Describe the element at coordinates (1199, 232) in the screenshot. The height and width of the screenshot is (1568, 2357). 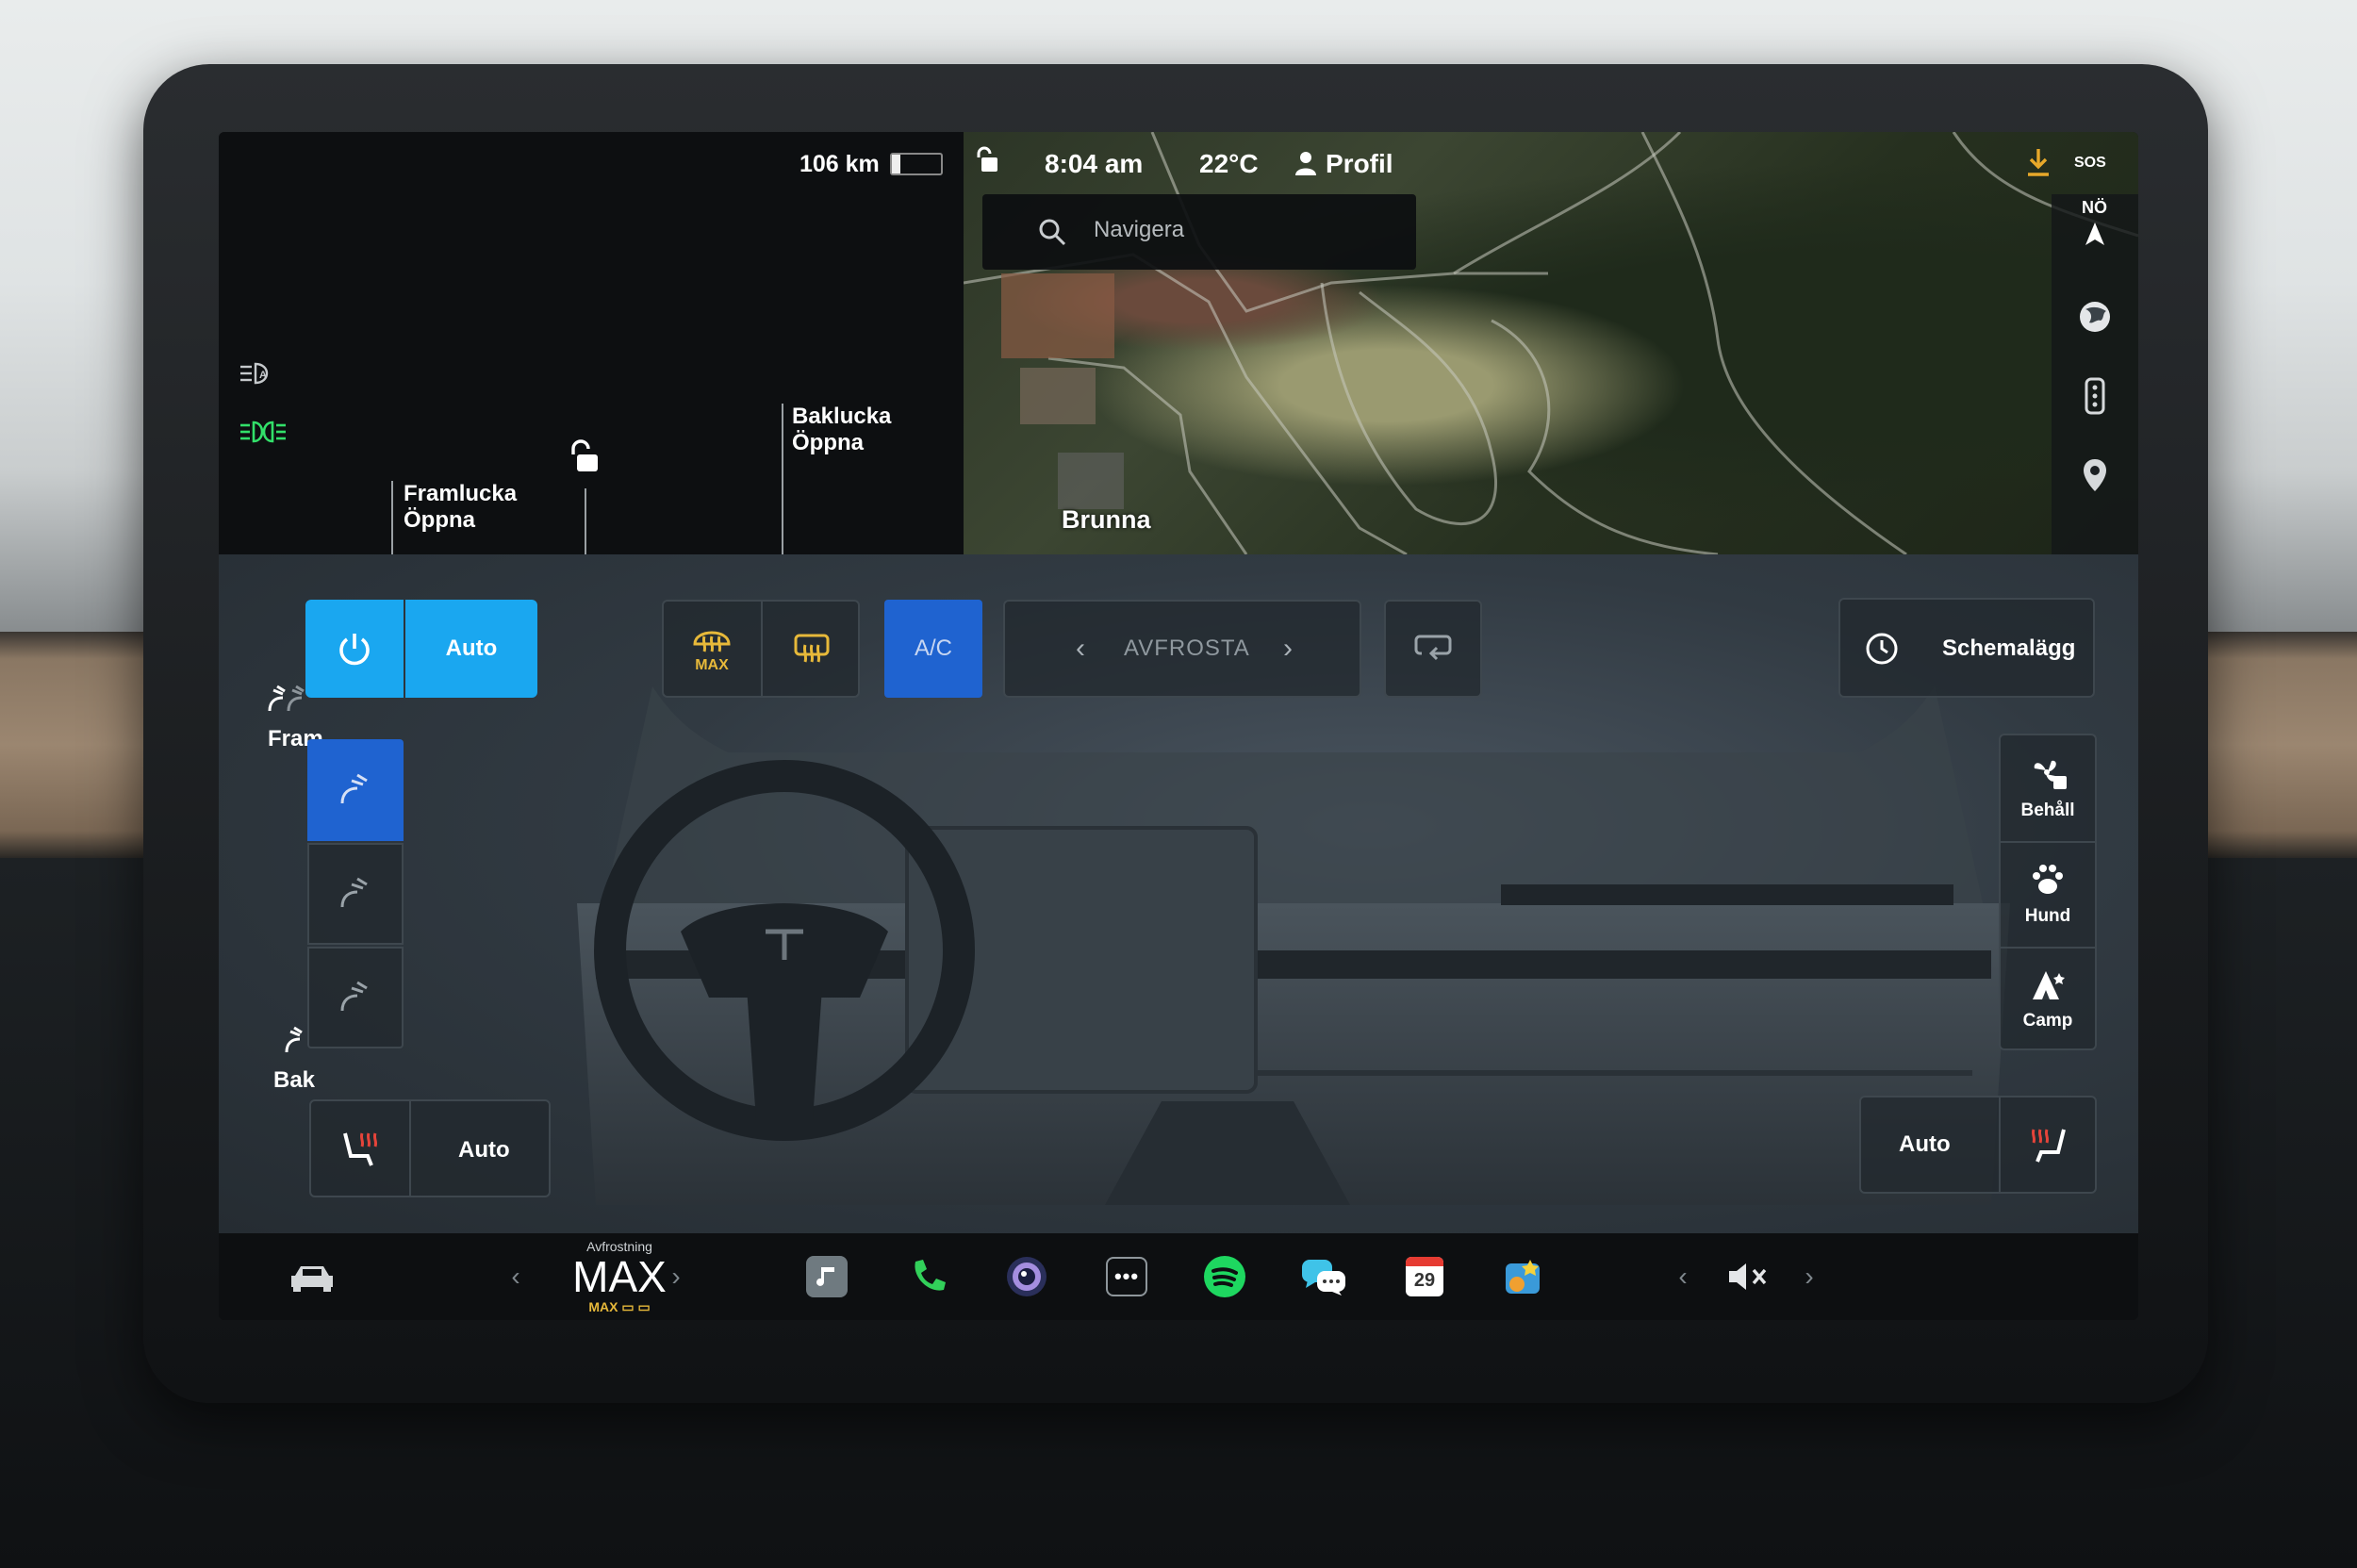
I see `navigate-search-input: Navigera` at that location.